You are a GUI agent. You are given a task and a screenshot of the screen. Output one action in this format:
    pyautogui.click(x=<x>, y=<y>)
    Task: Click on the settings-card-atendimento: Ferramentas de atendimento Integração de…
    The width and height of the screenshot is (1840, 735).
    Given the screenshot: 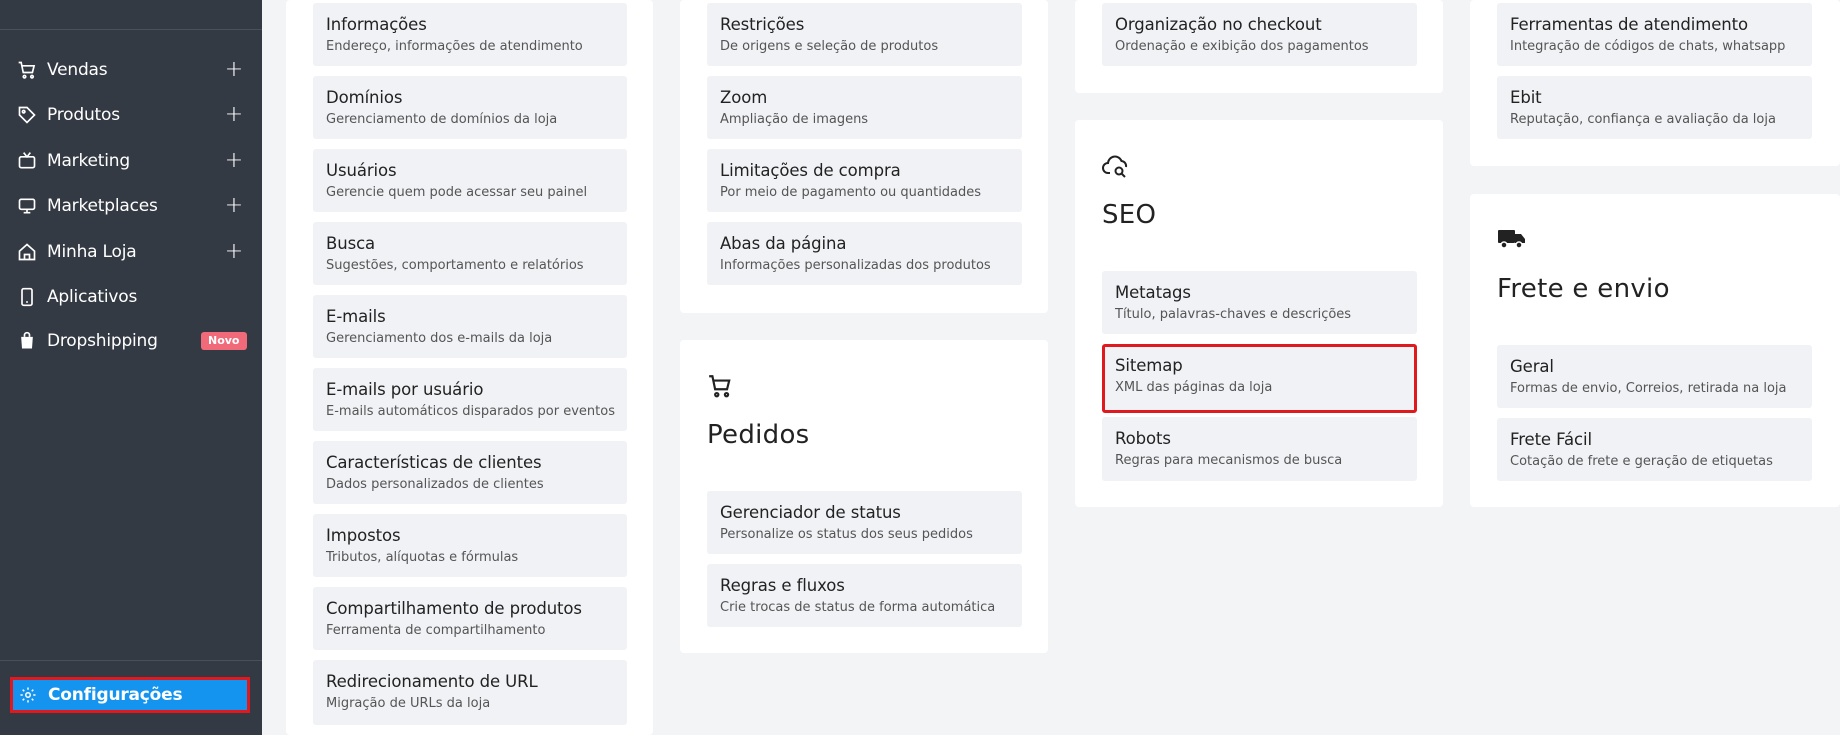 What is the action you would take?
    pyautogui.click(x=1655, y=83)
    